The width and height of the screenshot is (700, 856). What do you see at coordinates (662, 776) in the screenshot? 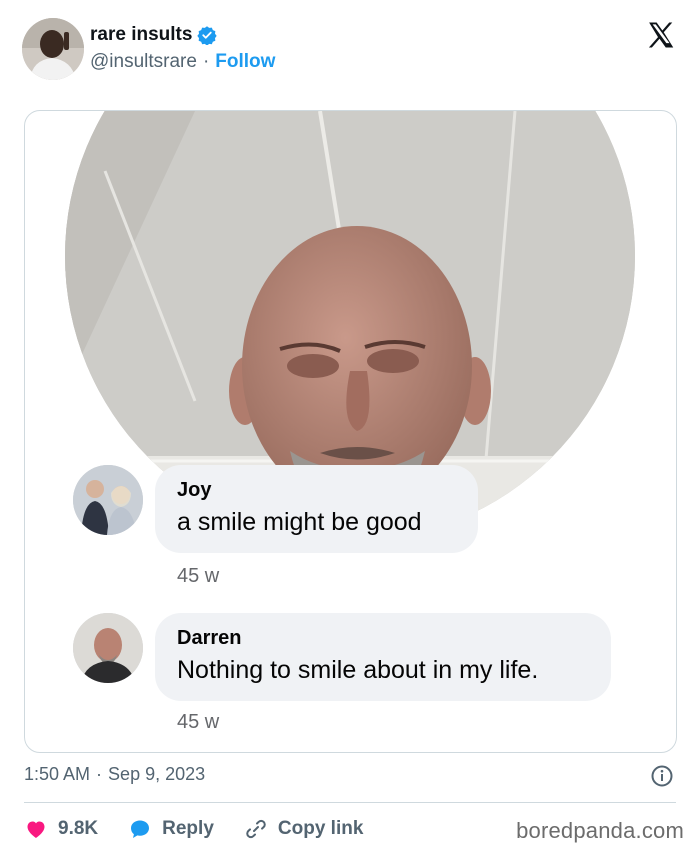
I see `info-icon` at bounding box center [662, 776].